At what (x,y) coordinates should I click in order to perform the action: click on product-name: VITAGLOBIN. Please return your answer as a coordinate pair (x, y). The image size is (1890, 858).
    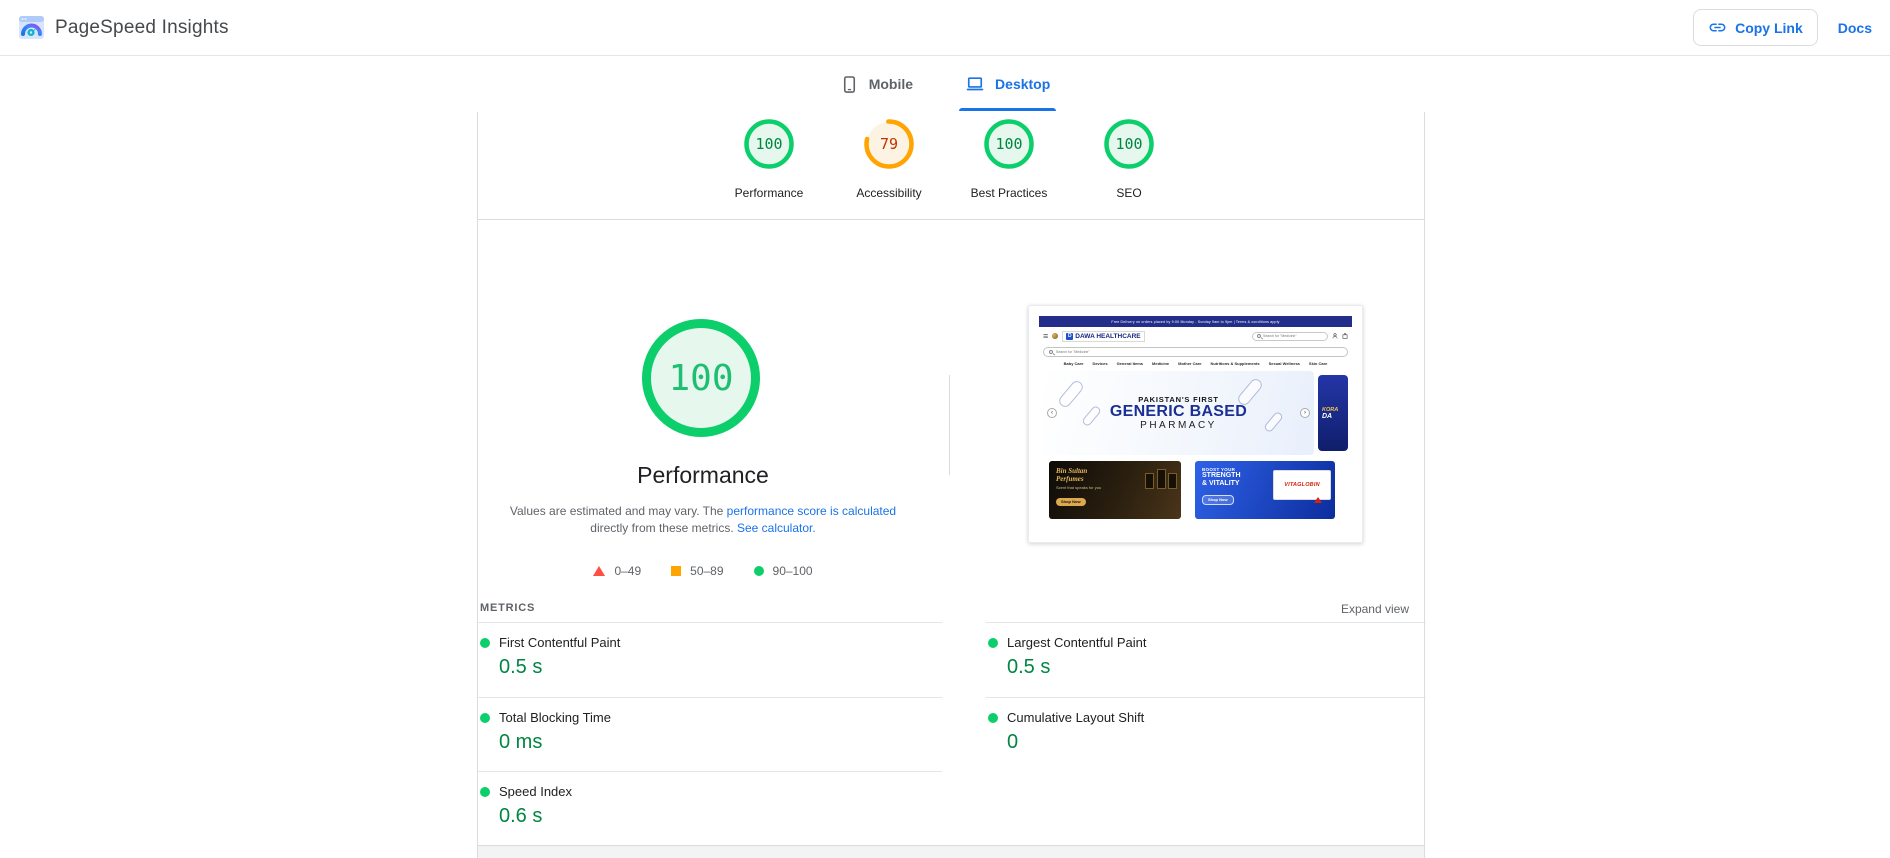
    Looking at the image, I should click on (1302, 485).